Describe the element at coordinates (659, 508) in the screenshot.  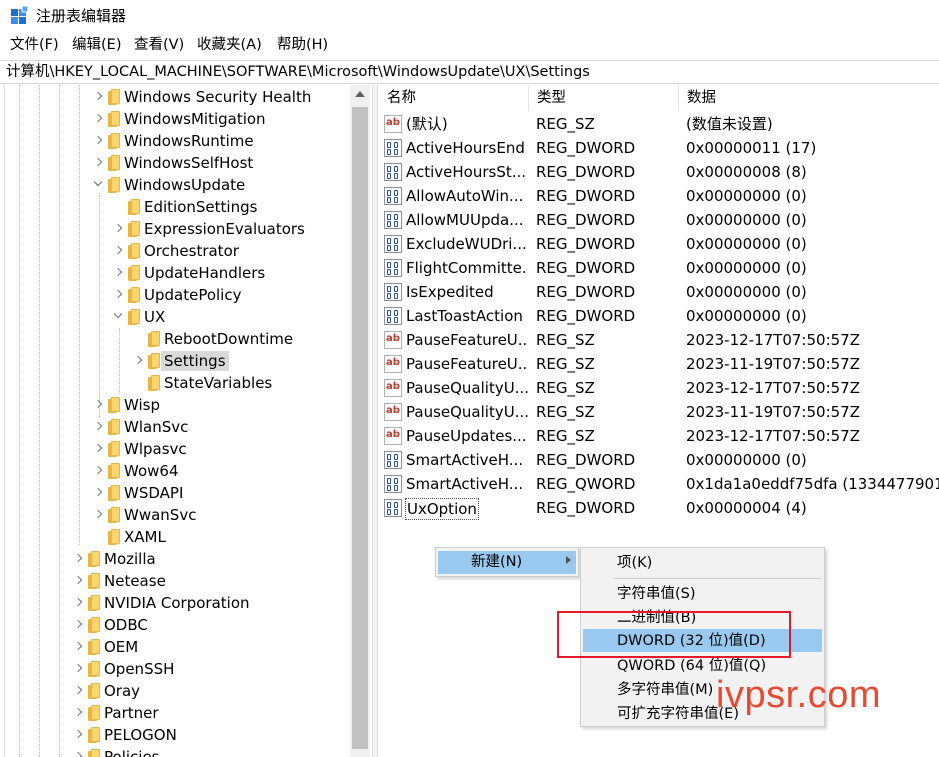
I see `value-row: UxOption REG_DWORD 0x00000004 (4)` at that location.